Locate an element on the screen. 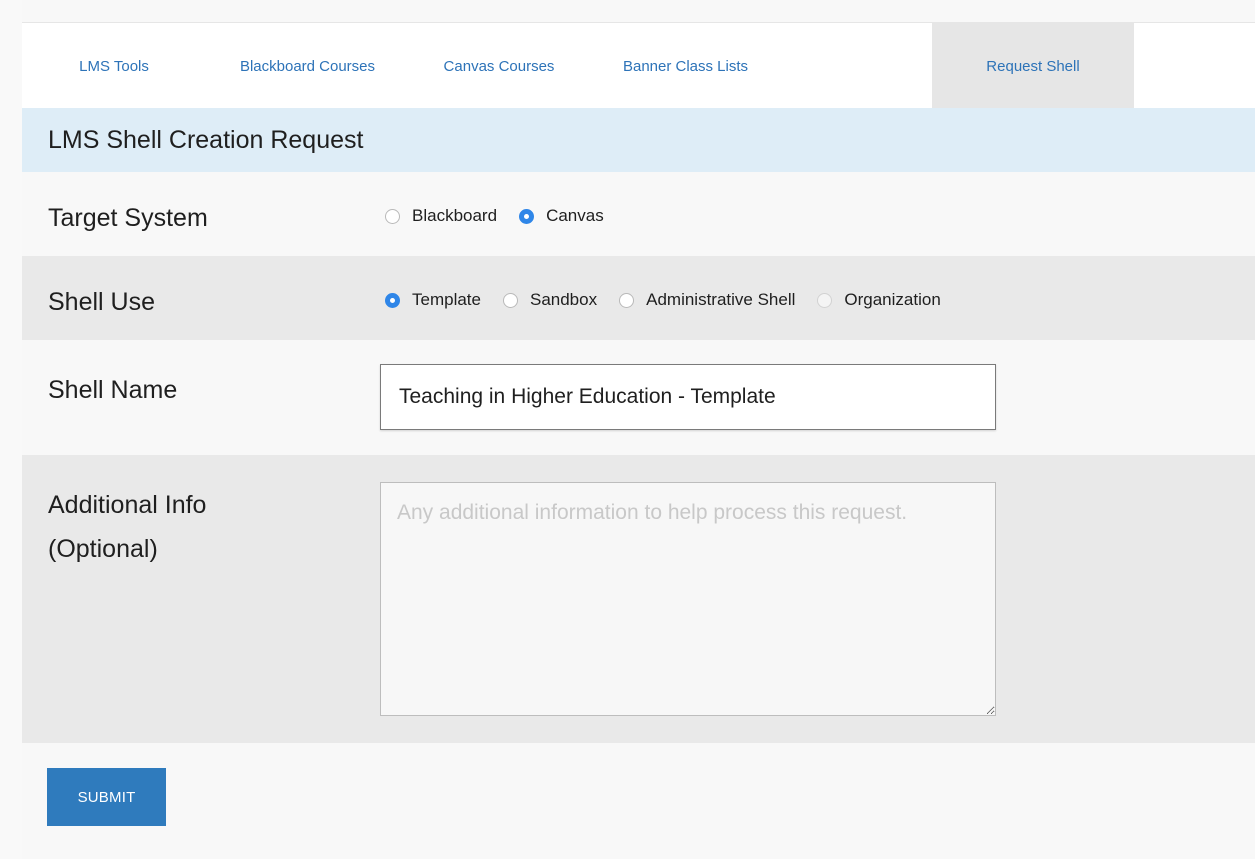 This screenshot has height=859, width=1255. additional-info-label-line2: (Optional) is located at coordinates (103, 549).